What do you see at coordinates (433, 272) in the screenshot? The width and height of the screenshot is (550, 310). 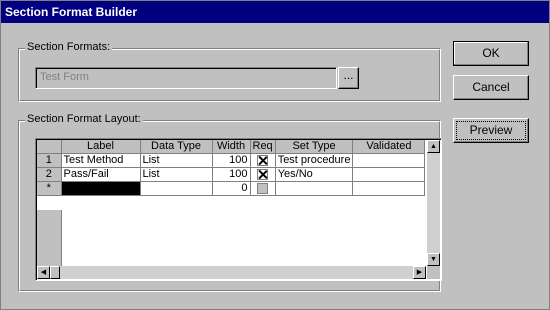 I see `scrollbar-corner` at bounding box center [433, 272].